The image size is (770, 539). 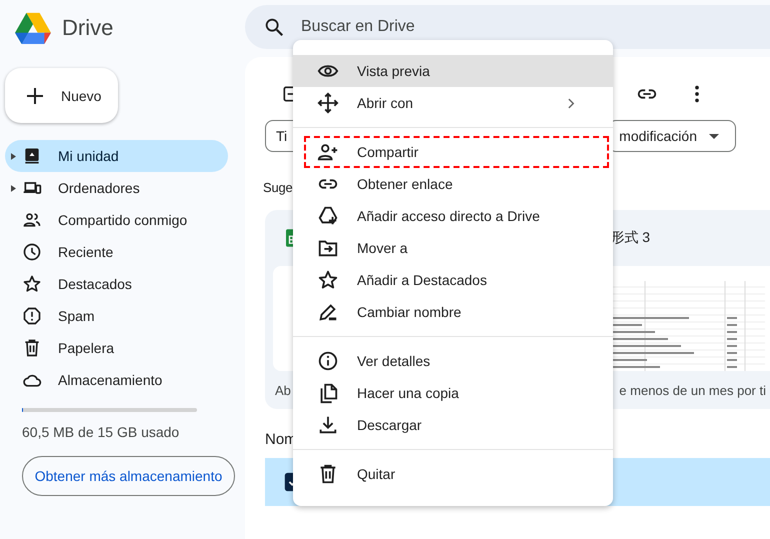 I want to click on menu-item: Hacer una copia, so click(x=453, y=393).